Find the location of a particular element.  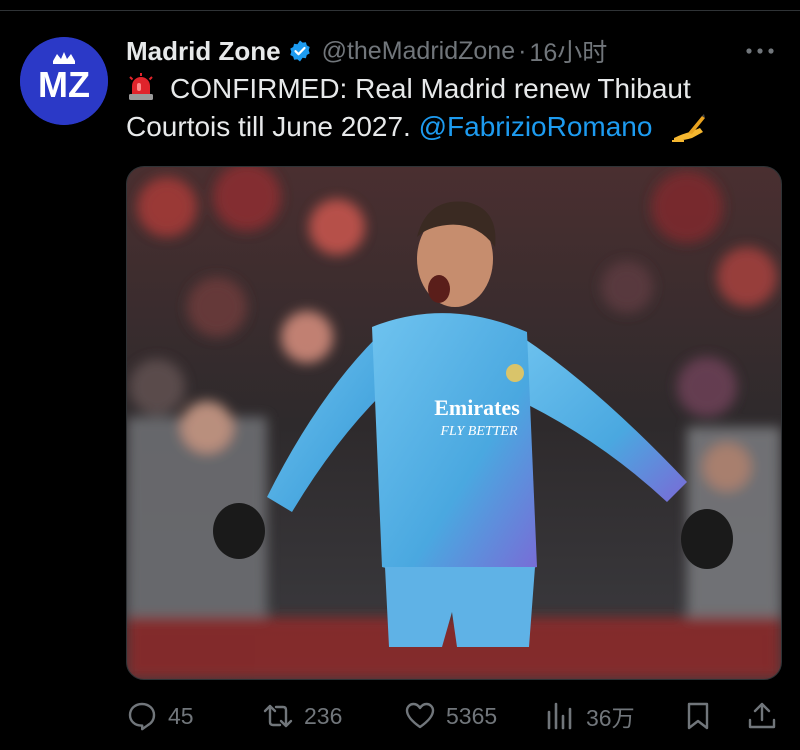

verified-badge-icon is located at coordinates (300, 51).